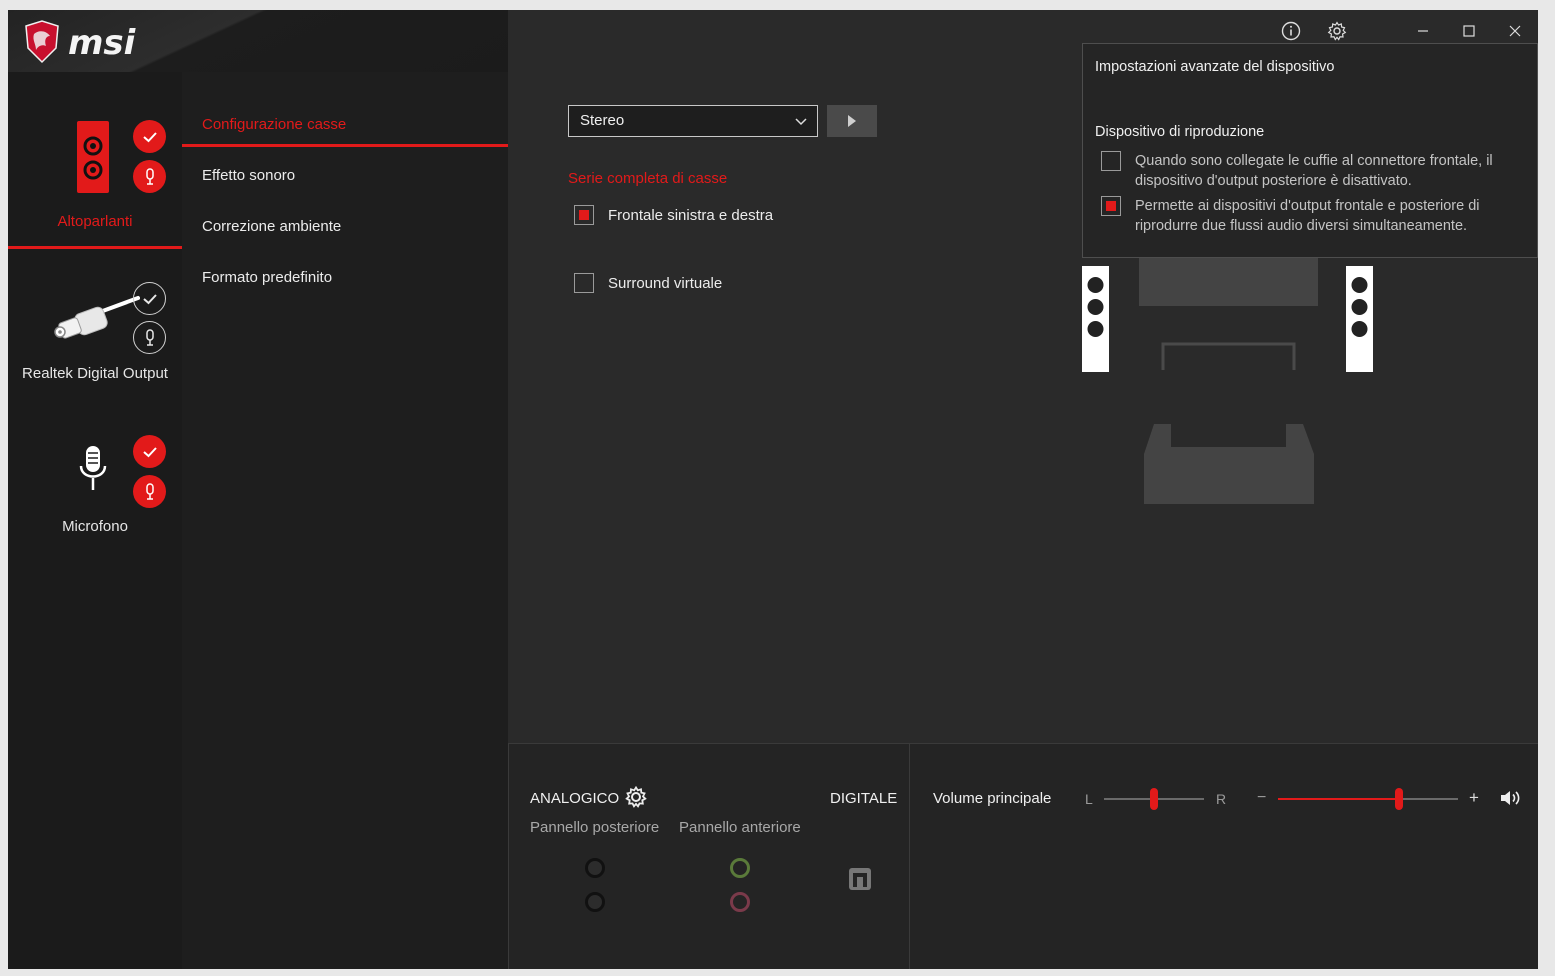 The width and height of the screenshot is (1555, 976). I want to click on menu-item-speaker-config: Configurazione casse, so click(274, 124).